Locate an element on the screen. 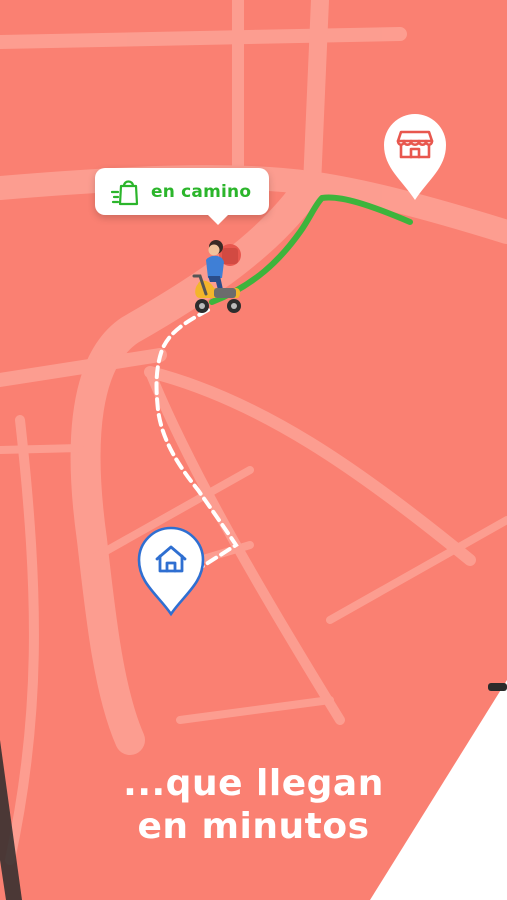  headline-line-2: en minutos is located at coordinates (253, 826).